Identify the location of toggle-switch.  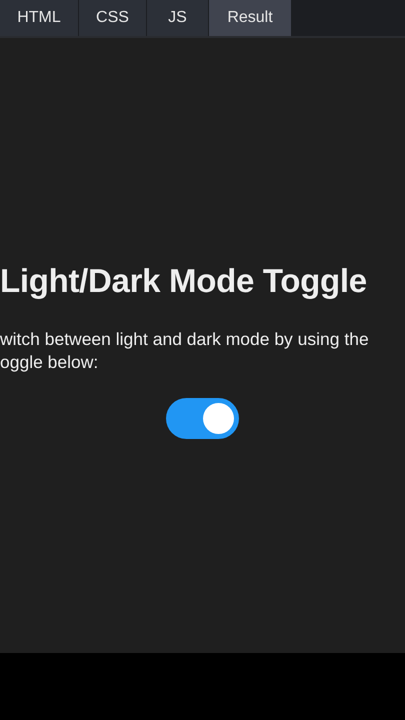
(202, 418).